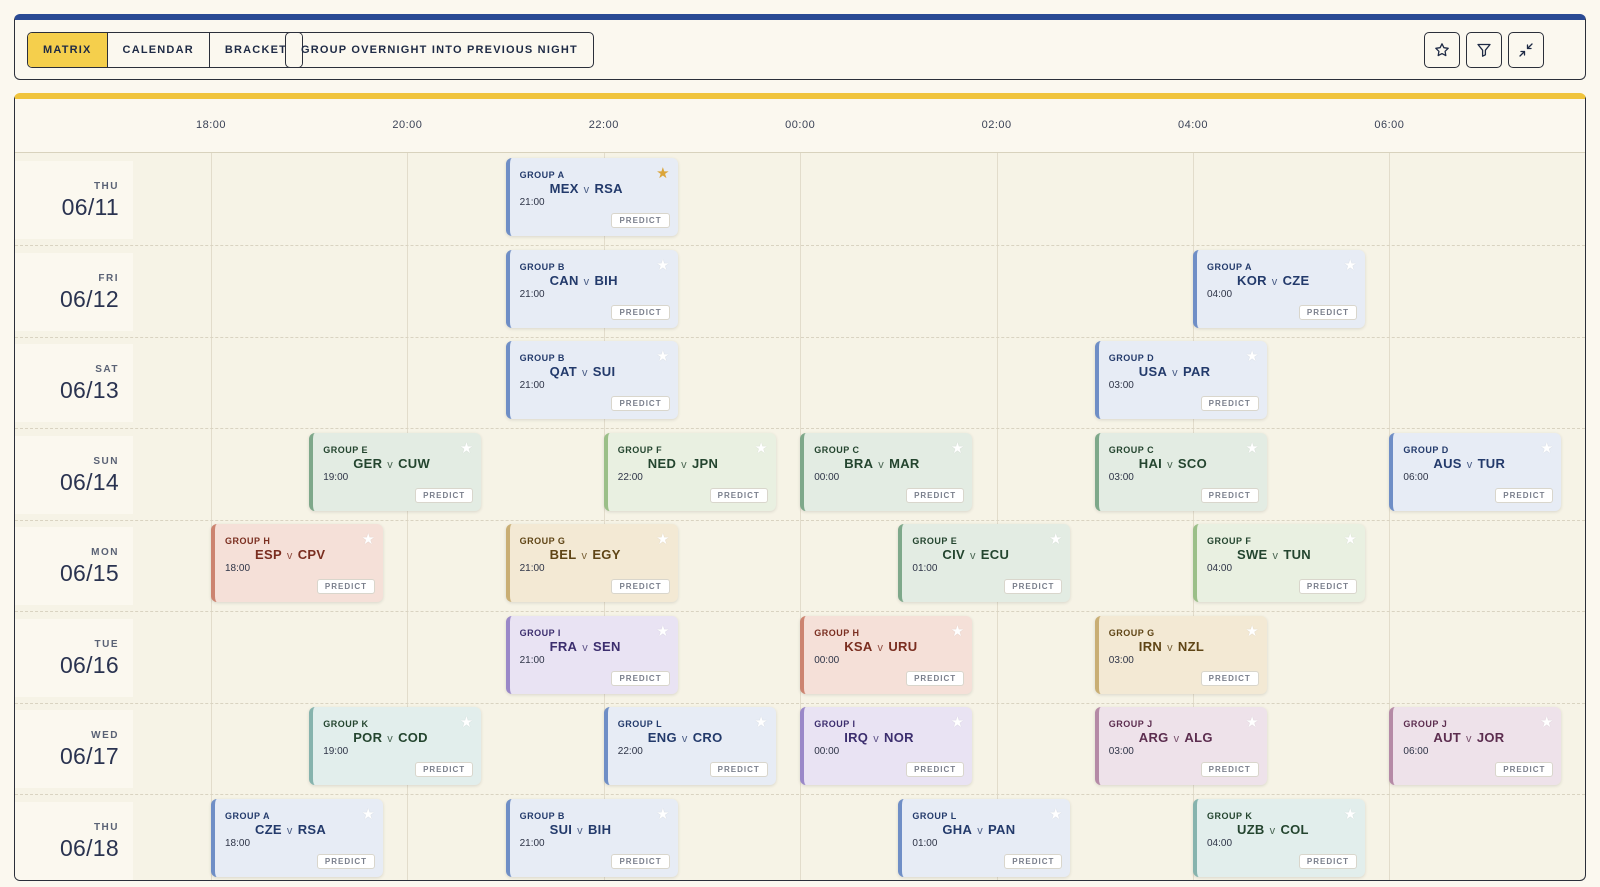 The height and width of the screenshot is (887, 1600). What do you see at coordinates (591, 288) in the screenshot?
I see `match-card: GROUP B CAN v BIH 21:00 ★ PREDICT` at bounding box center [591, 288].